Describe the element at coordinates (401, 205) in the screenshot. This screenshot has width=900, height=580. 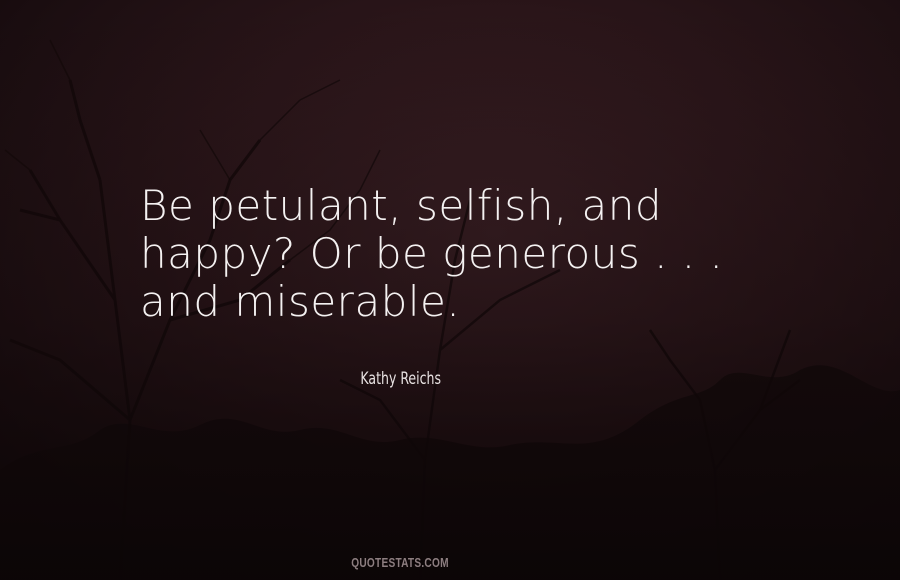
I see `quote-line: Be petulant, selfish, and` at that location.